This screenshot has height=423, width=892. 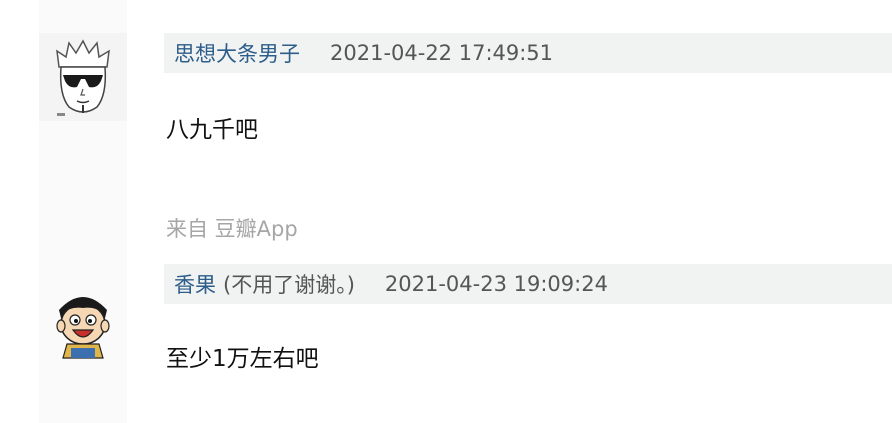 I want to click on comment-timestamp: 2021-04-22 17:49:51, so click(x=442, y=53).